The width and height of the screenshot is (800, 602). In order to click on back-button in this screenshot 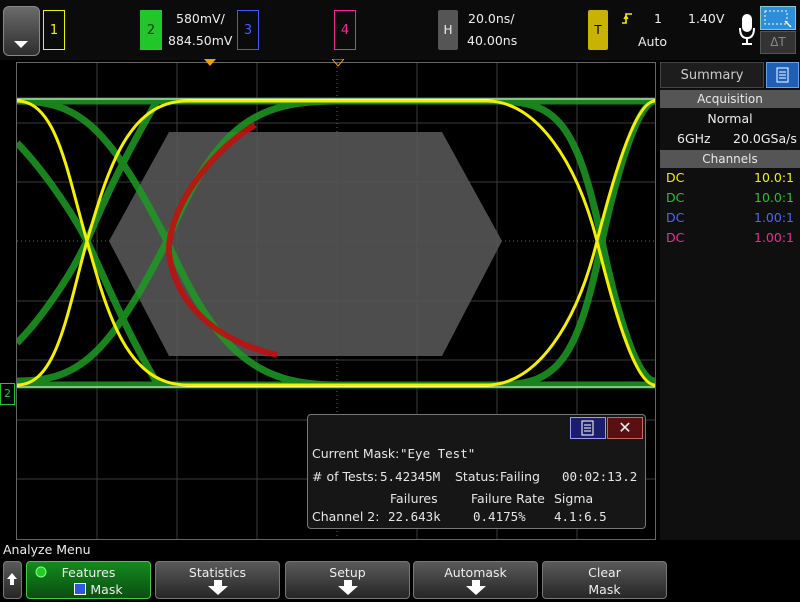, I will do `click(12, 580)`.